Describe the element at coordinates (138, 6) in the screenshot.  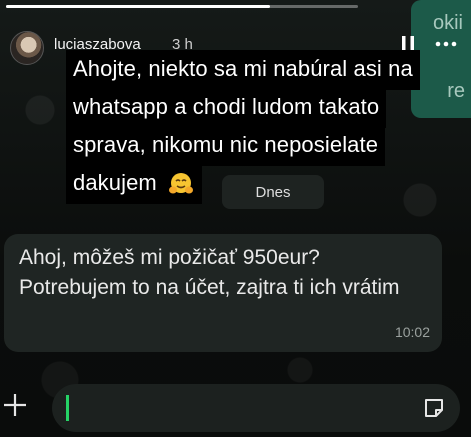
I see `story-progress-fill` at that location.